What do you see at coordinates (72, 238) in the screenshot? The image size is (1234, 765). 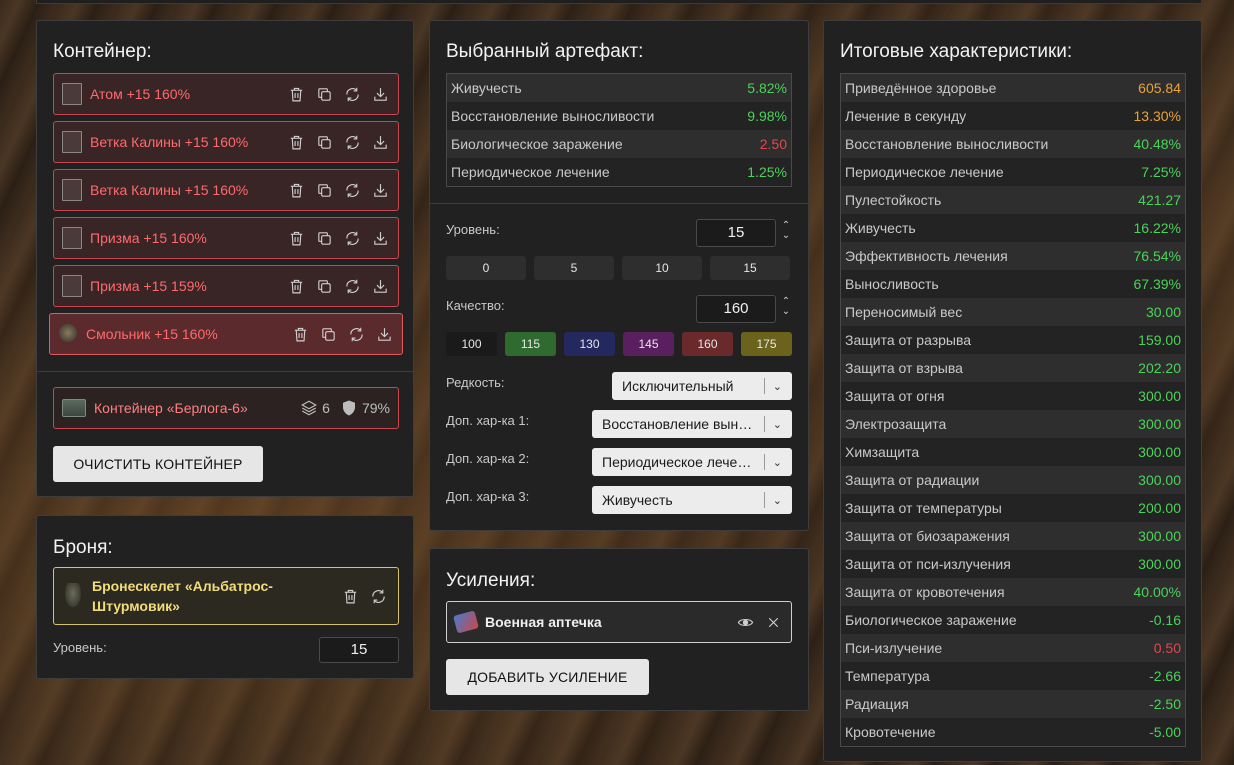 I see `artifact-thumbnail` at bounding box center [72, 238].